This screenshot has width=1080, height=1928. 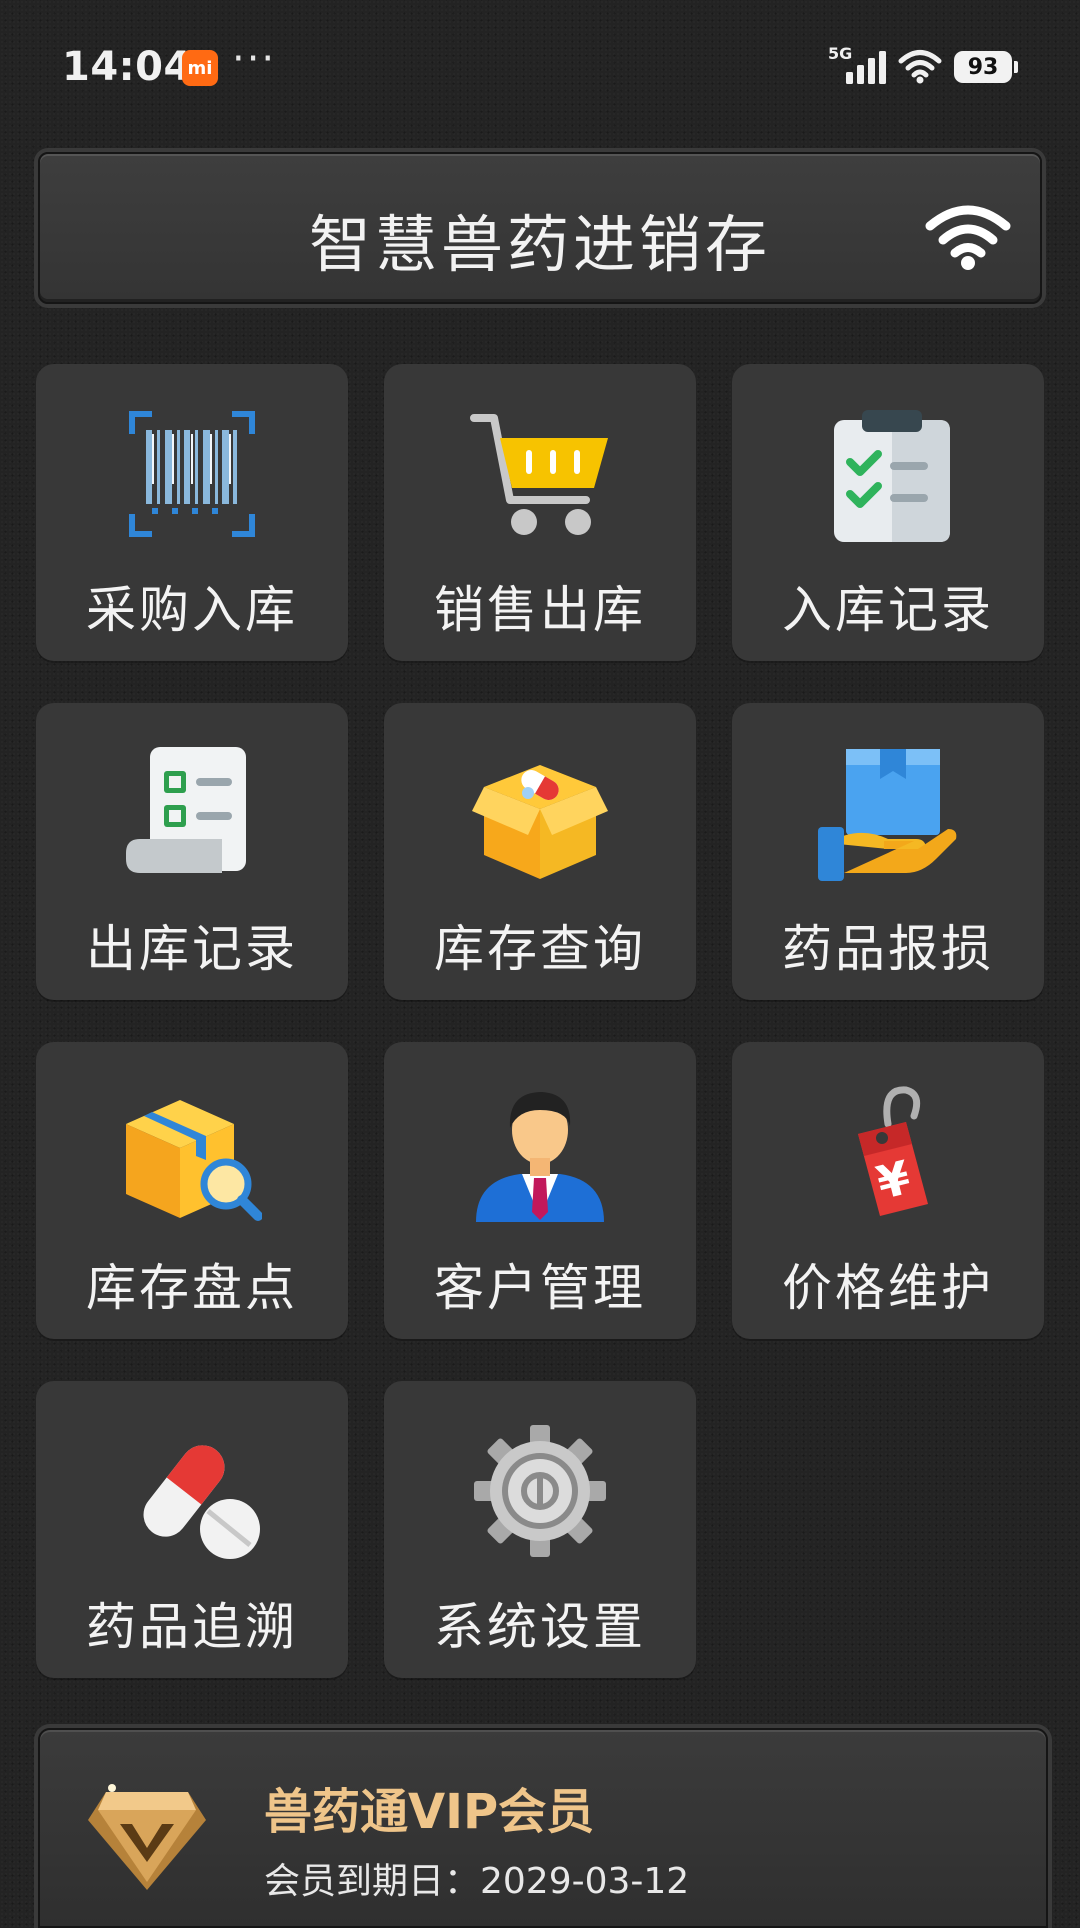 I want to click on menu-sales-outbound: 销售出库, so click(x=540, y=512).